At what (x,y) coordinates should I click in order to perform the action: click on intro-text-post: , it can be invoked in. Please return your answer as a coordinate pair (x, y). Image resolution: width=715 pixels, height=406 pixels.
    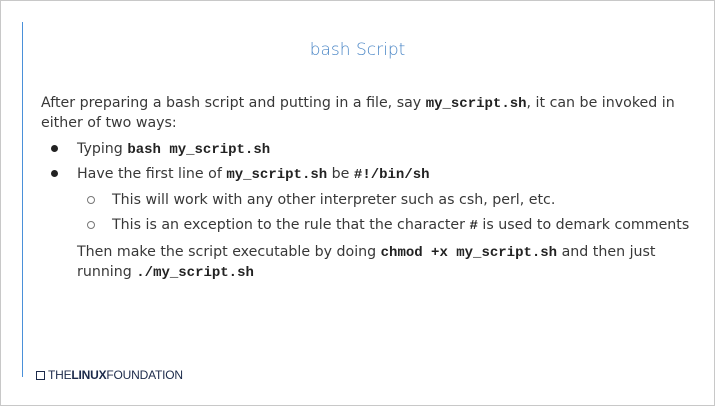
    Looking at the image, I should click on (600, 103).